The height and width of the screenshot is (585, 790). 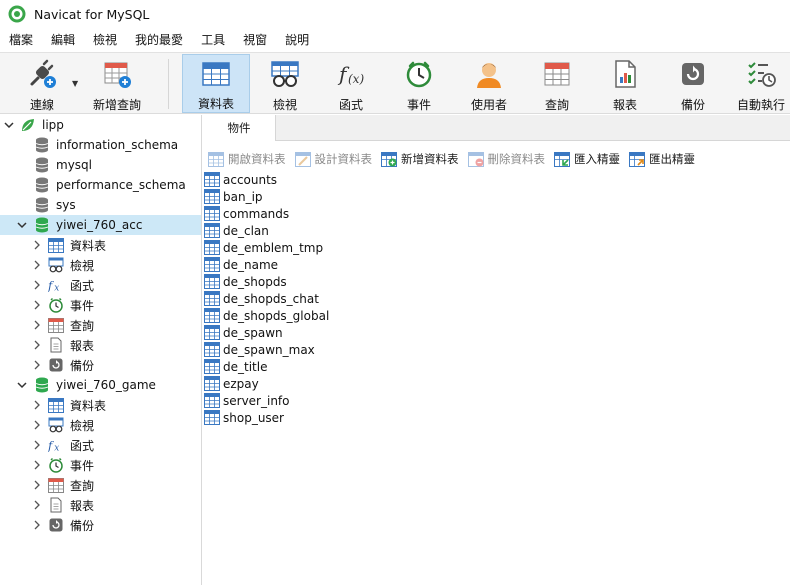 What do you see at coordinates (56, 448) in the screenshot?
I see `svg-text: x` at bounding box center [56, 448].